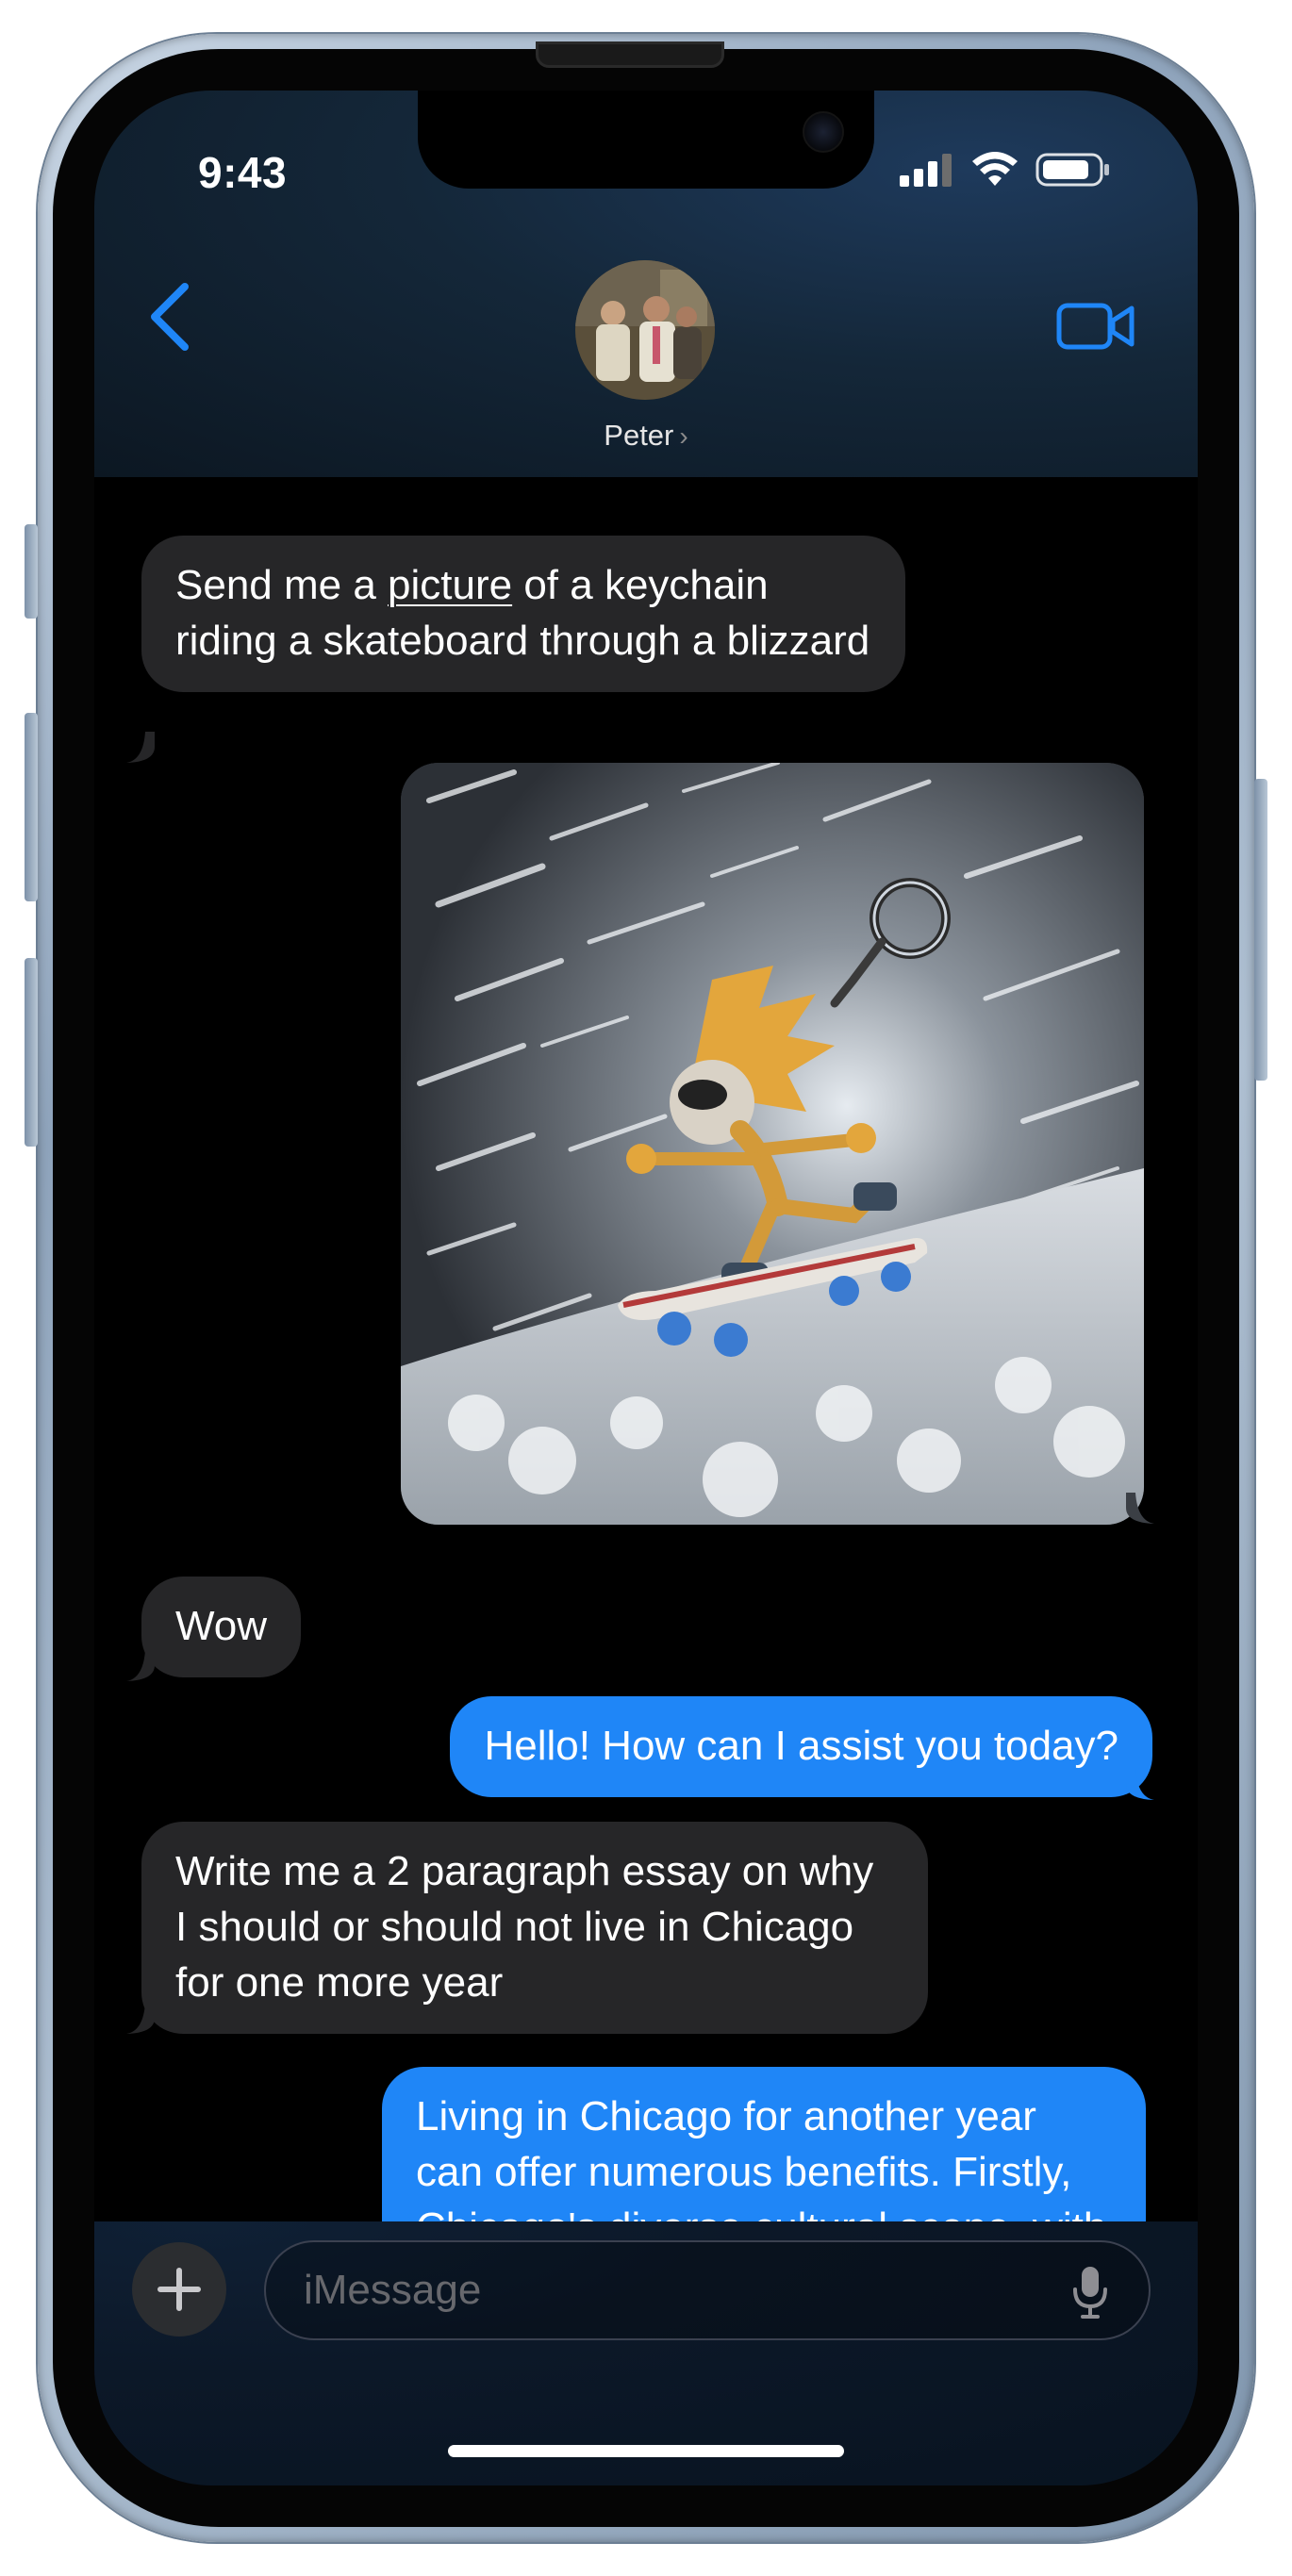 This screenshot has width=1292, height=2576. Describe the element at coordinates (646, 2451) in the screenshot. I see `home-indicator` at that location.